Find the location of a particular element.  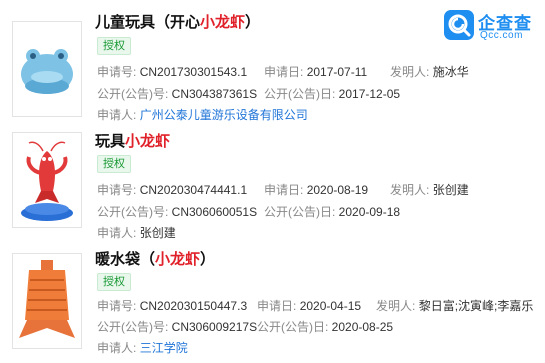

applicant-link: 三江学院 is located at coordinates (164, 348).